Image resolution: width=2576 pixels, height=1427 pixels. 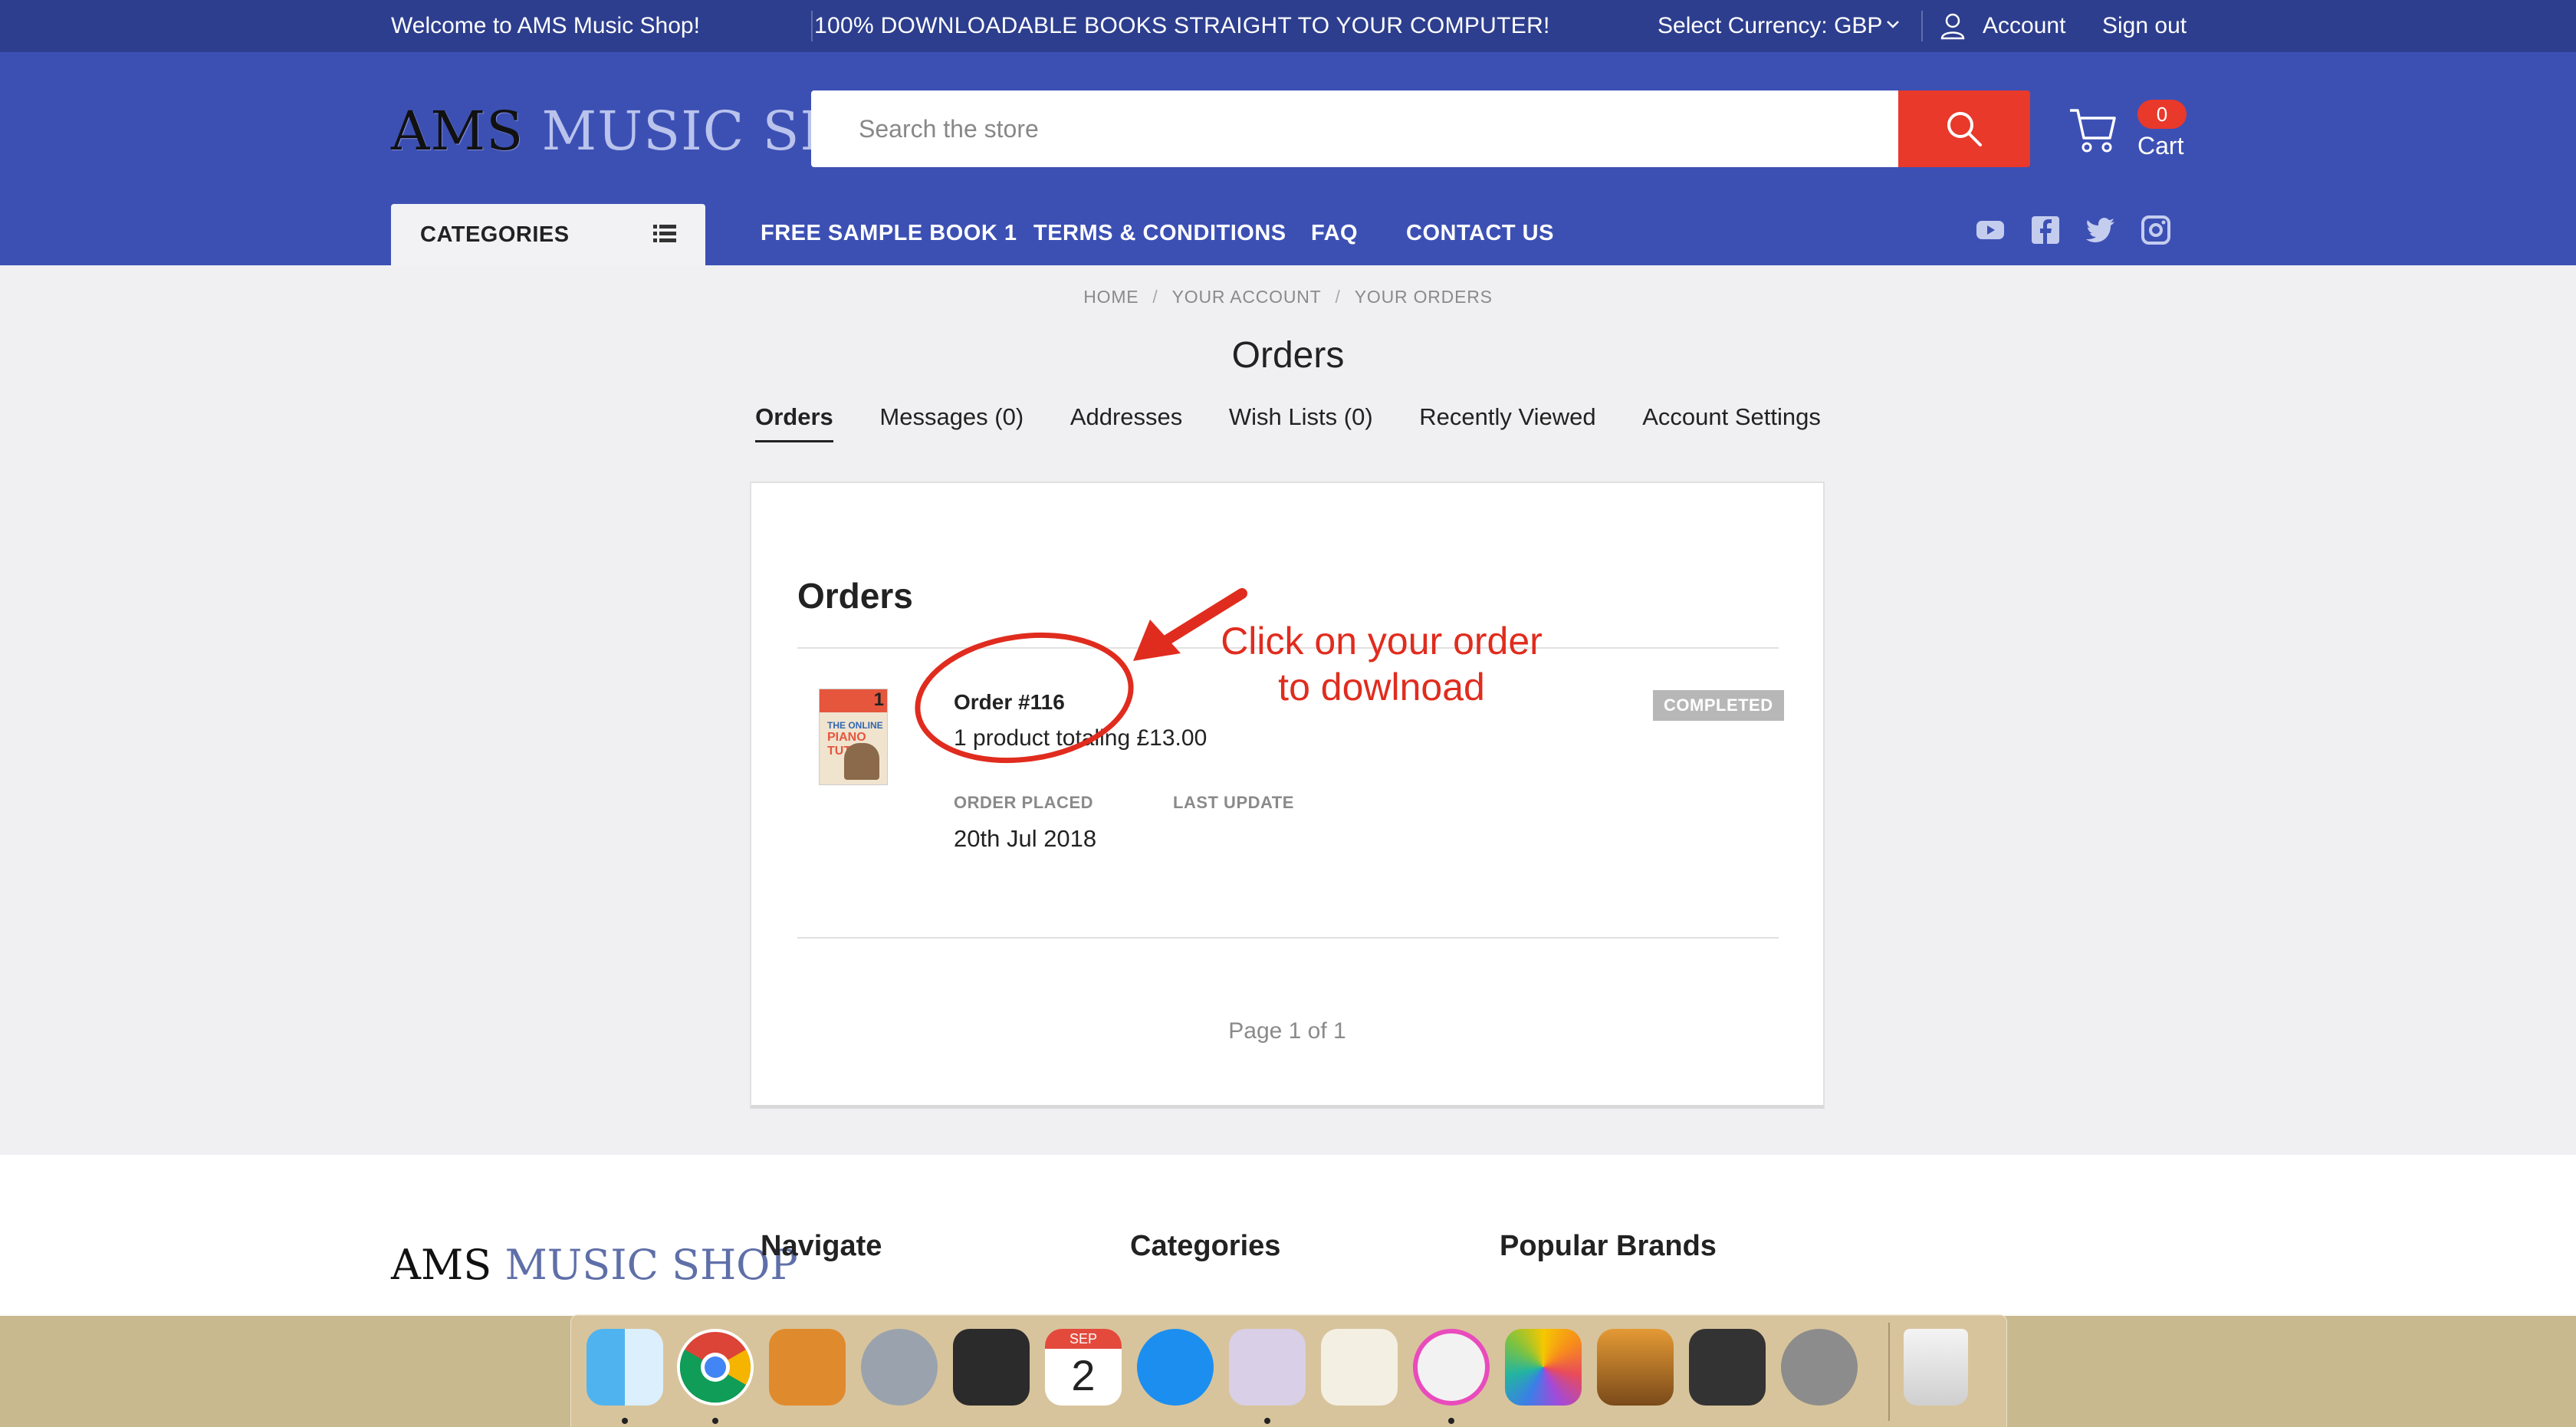 What do you see at coordinates (545, 25) in the screenshot?
I see `welcome-text: Welcome to AMS Music Shop!` at bounding box center [545, 25].